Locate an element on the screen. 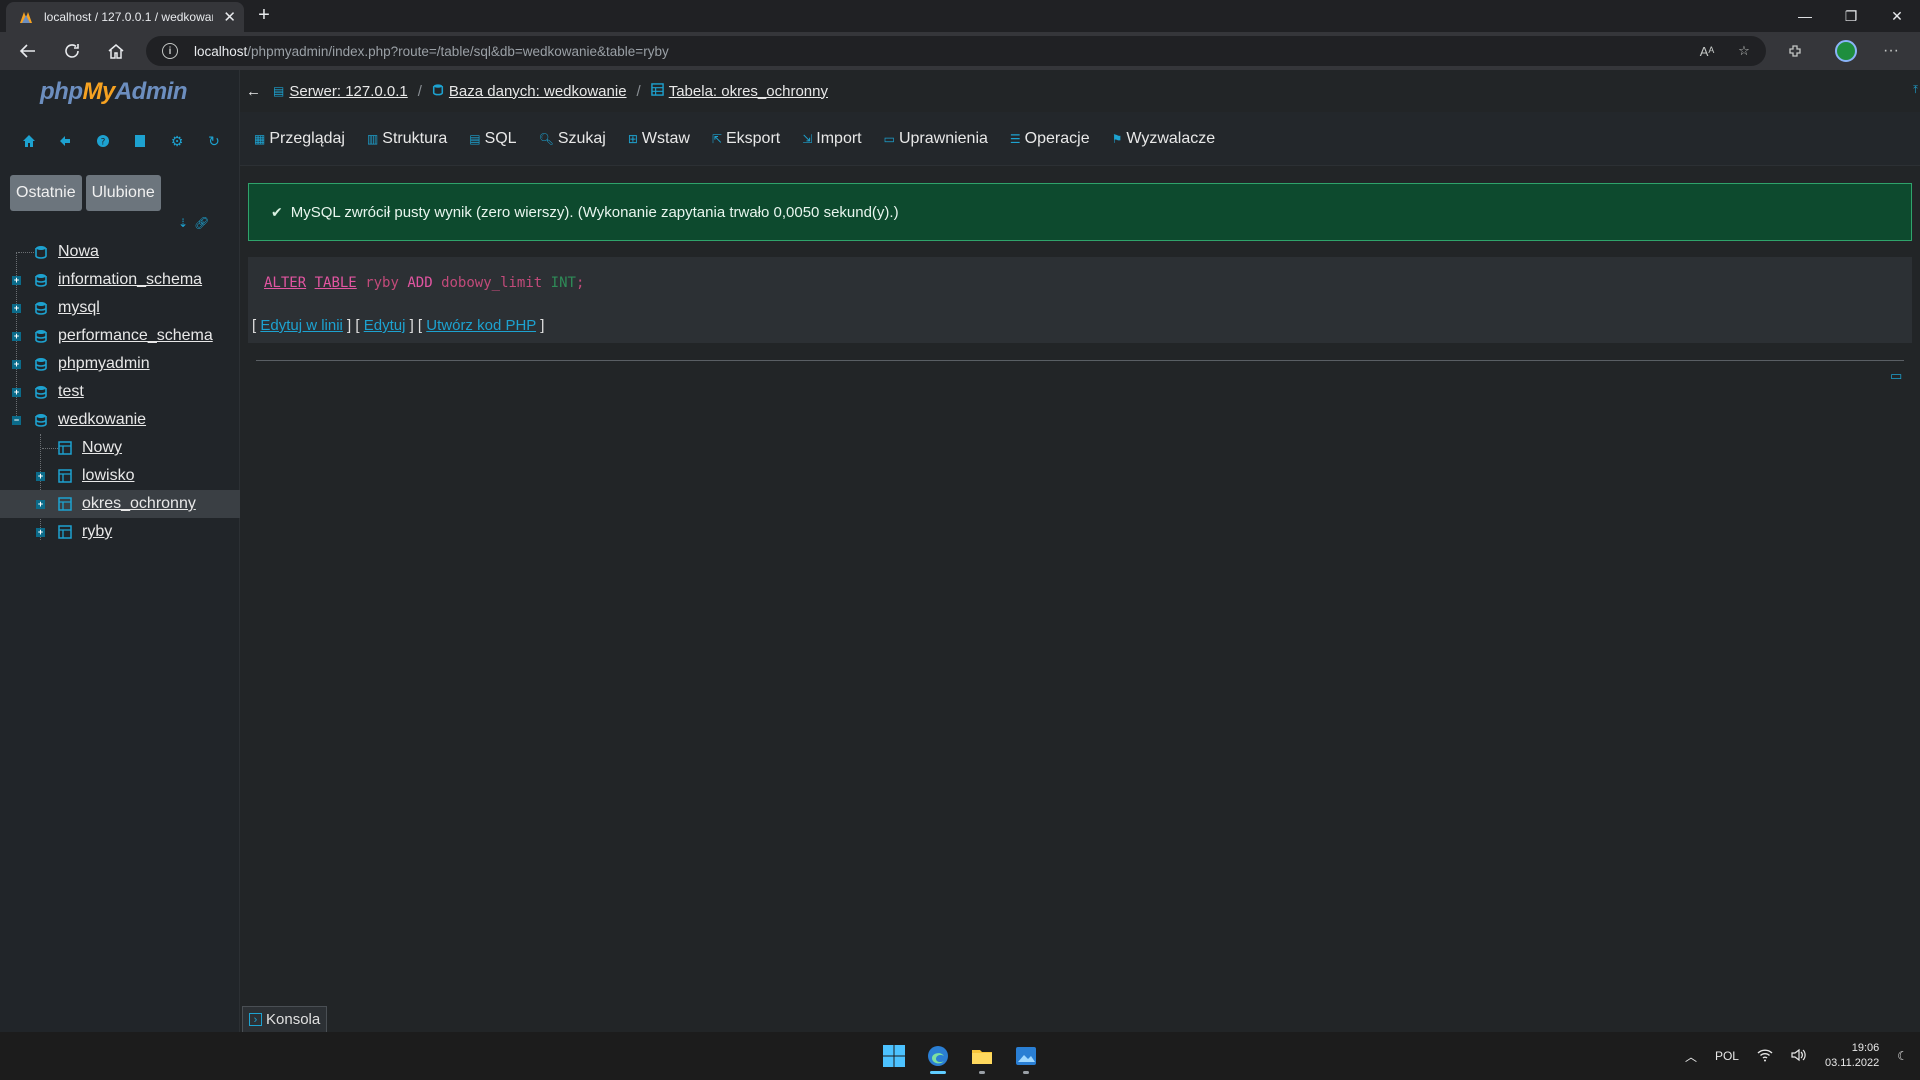  wifi-icon is located at coordinates (1765, 1056).